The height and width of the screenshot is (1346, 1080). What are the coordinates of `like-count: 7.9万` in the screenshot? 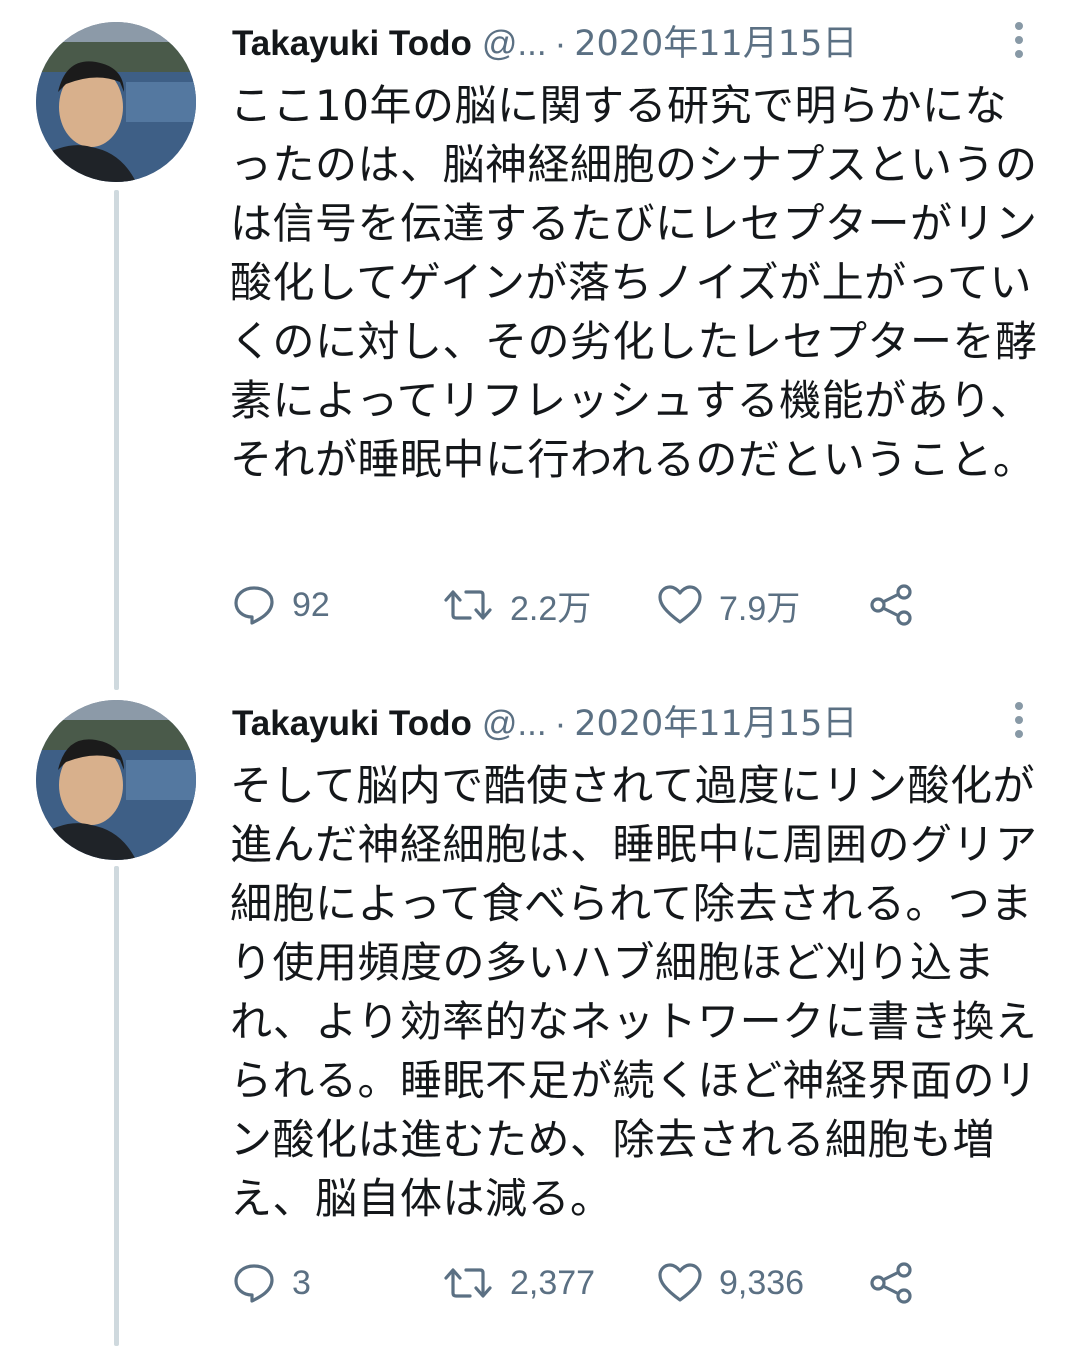 It's located at (760, 608).